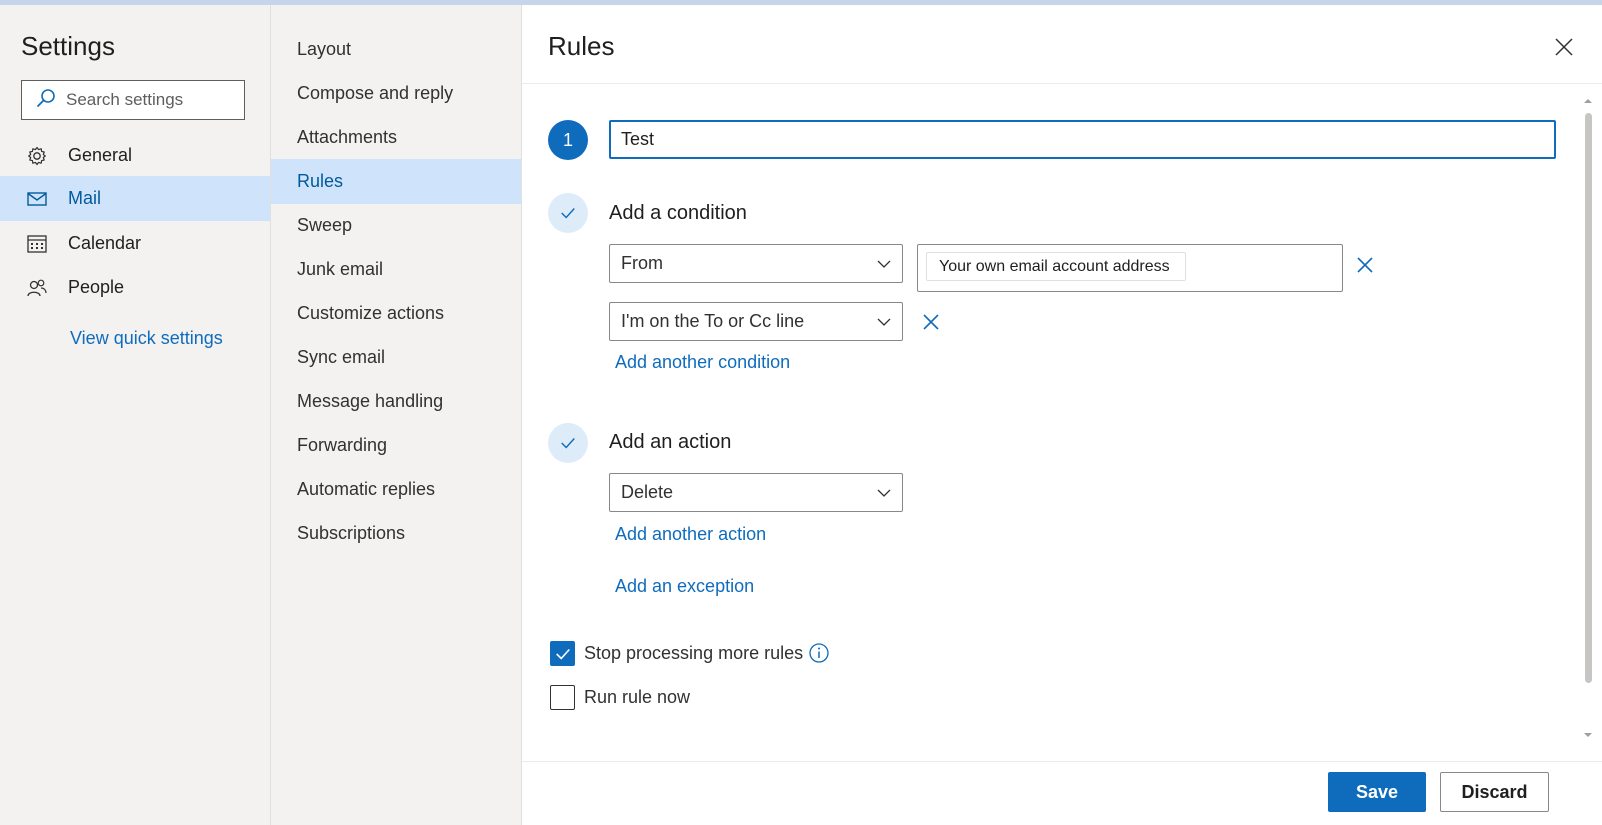  I want to click on nav-item-people: People, so click(135, 287).